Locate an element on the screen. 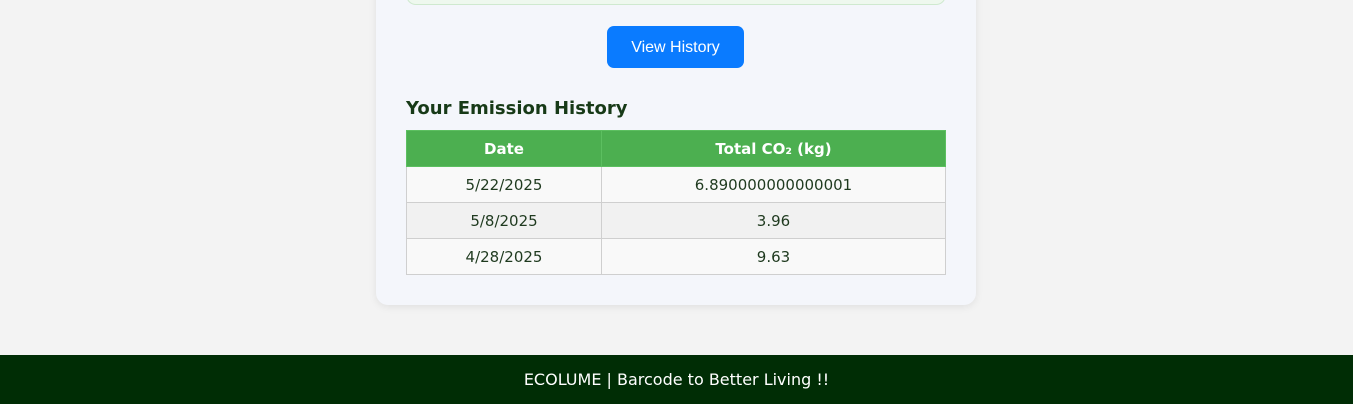  table-header-row: Date Total CO₂ (kg) is located at coordinates (676, 148).